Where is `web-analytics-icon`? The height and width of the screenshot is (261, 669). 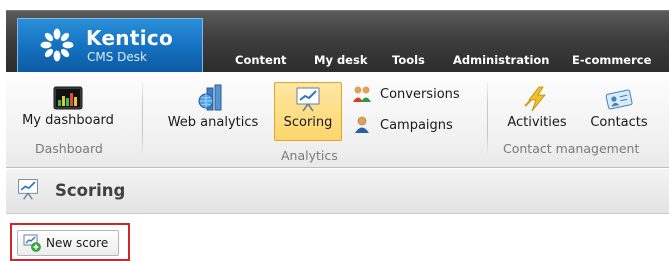
web-analytics-icon is located at coordinates (210, 97).